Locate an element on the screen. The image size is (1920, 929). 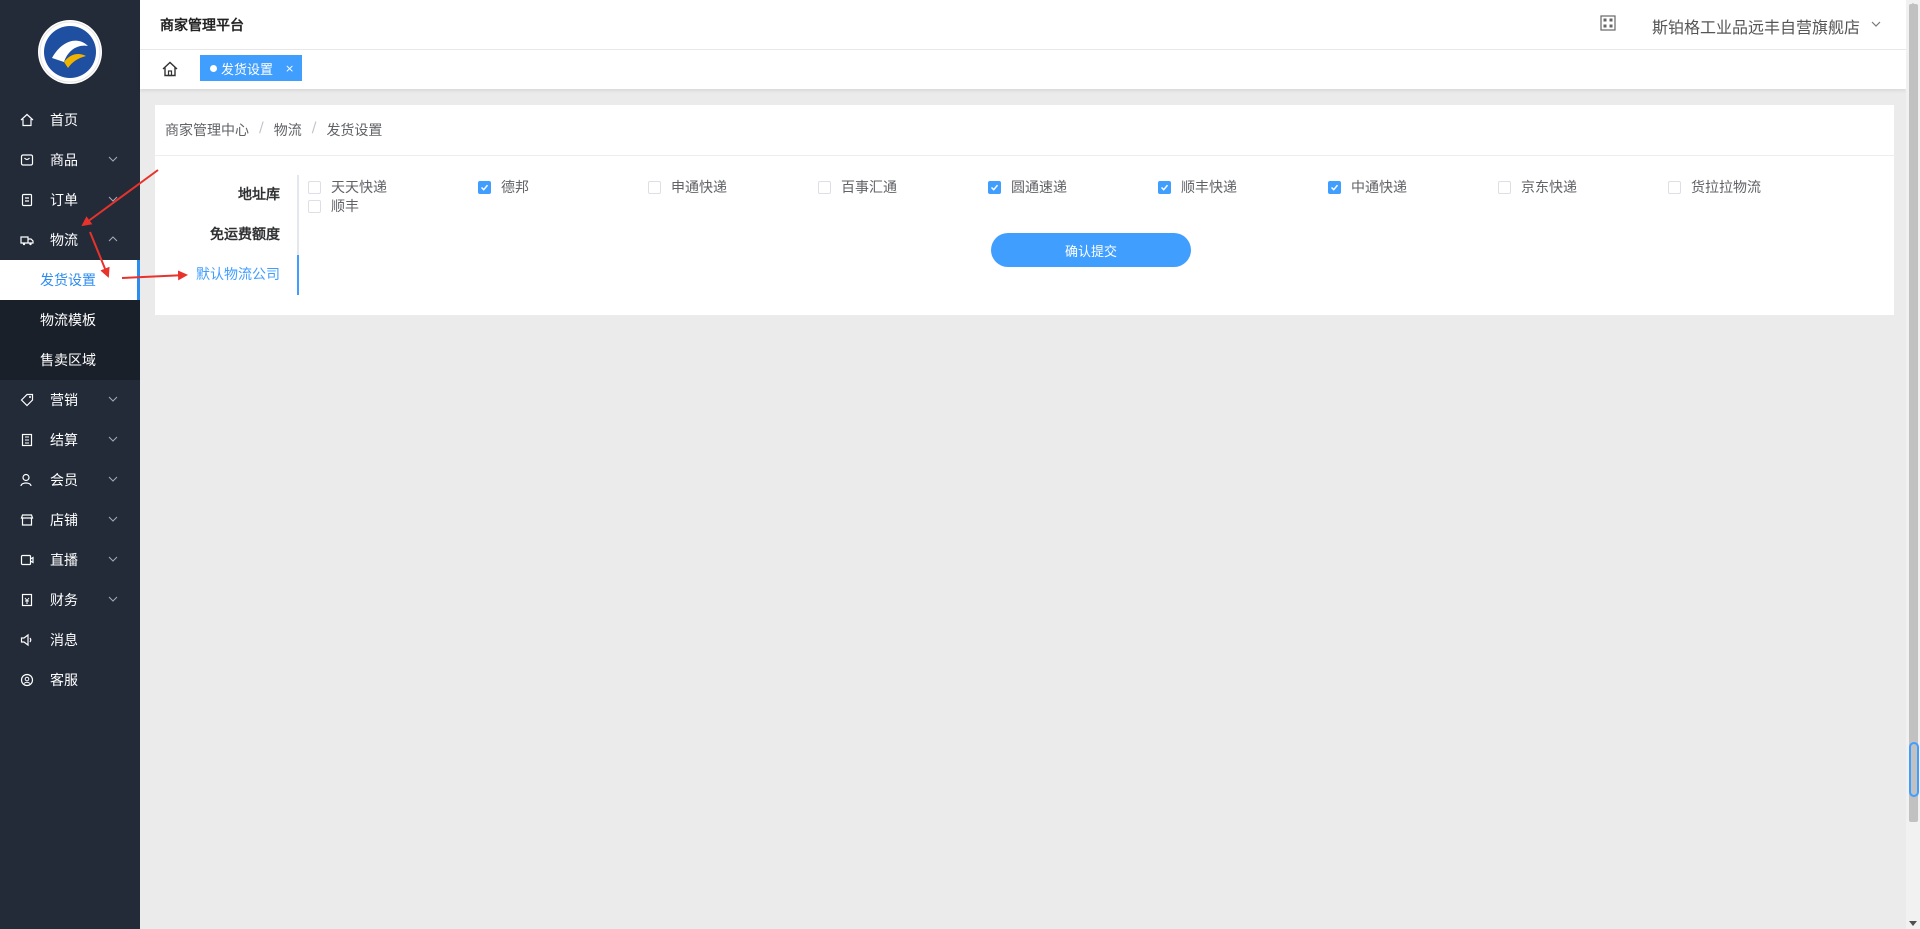
tab-default-logistics-company: 默认物流公司 is located at coordinates (226, 275).